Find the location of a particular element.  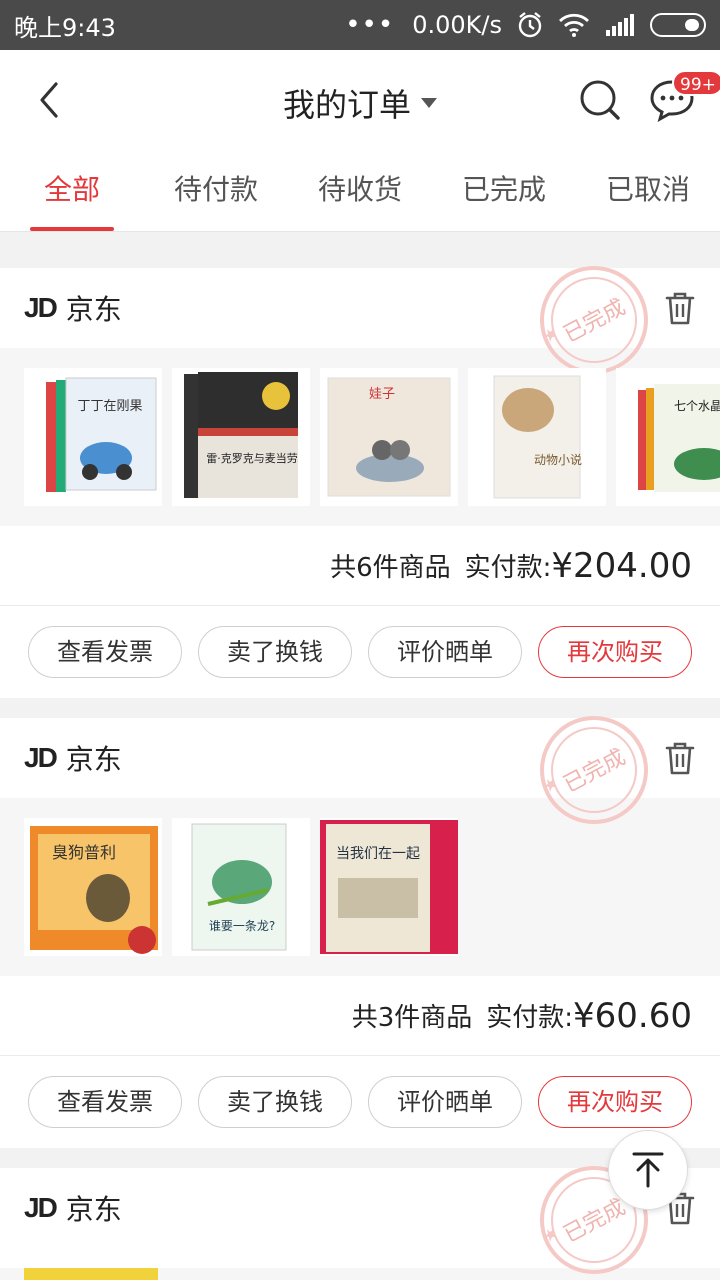

order-total-row: 共6件商品 实付款: ¥204.00 is located at coordinates (360, 566).